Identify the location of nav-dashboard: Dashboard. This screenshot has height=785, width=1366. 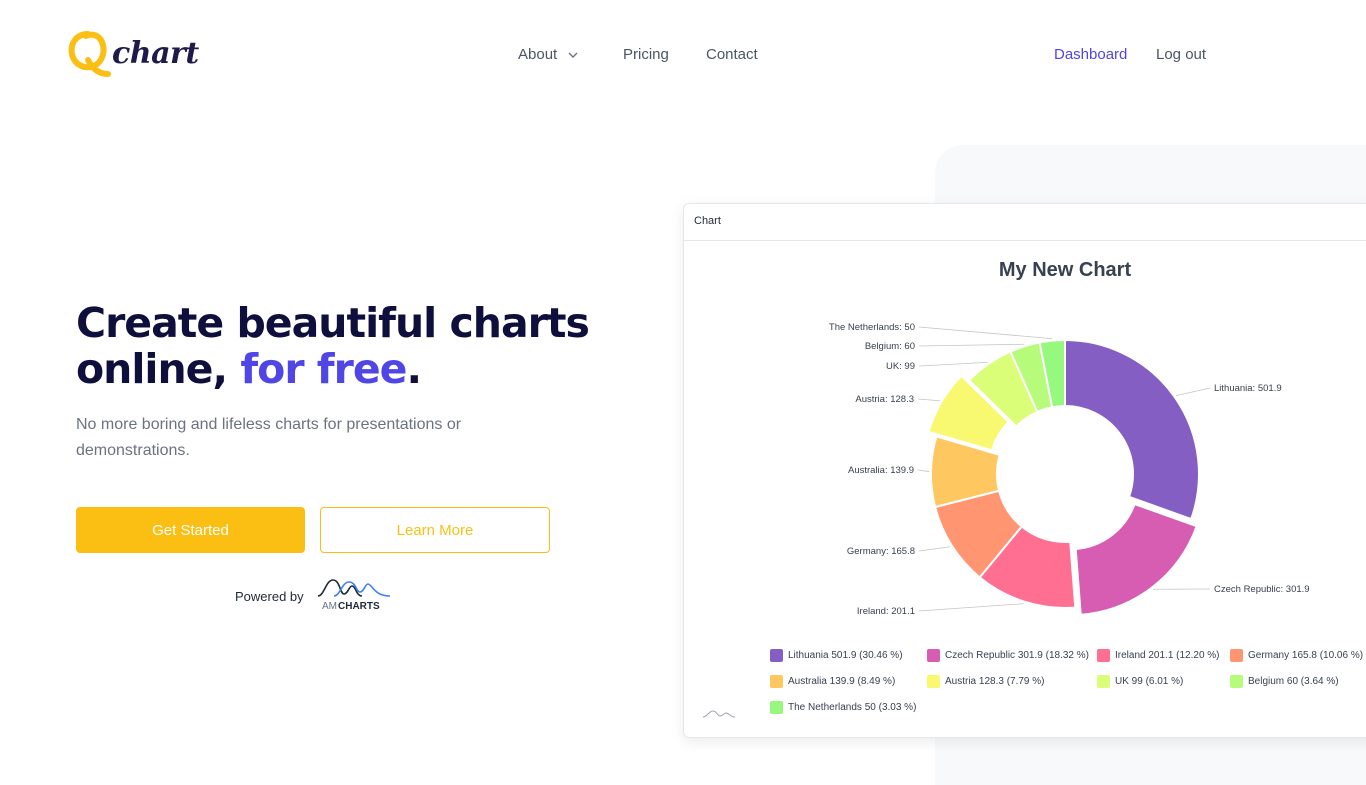
(1090, 54).